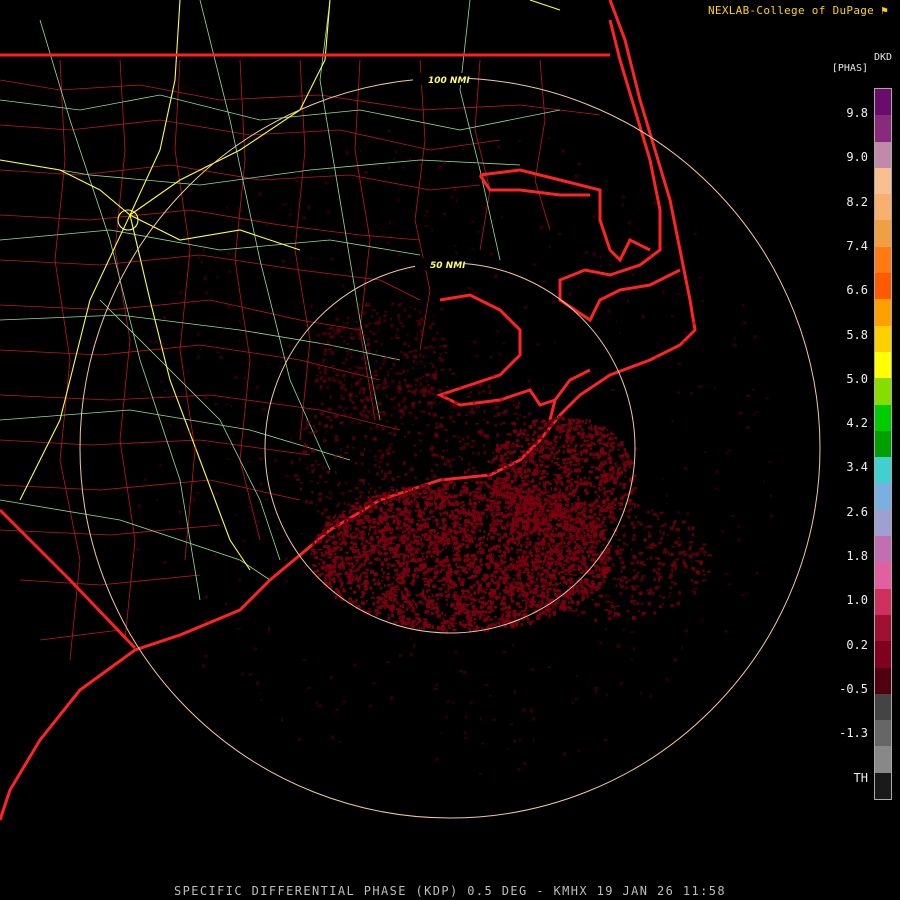 This screenshot has width=900, height=900. Describe the element at coordinates (860, 777) in the screenshot. I see `legend-tick-label: TH` at that location.